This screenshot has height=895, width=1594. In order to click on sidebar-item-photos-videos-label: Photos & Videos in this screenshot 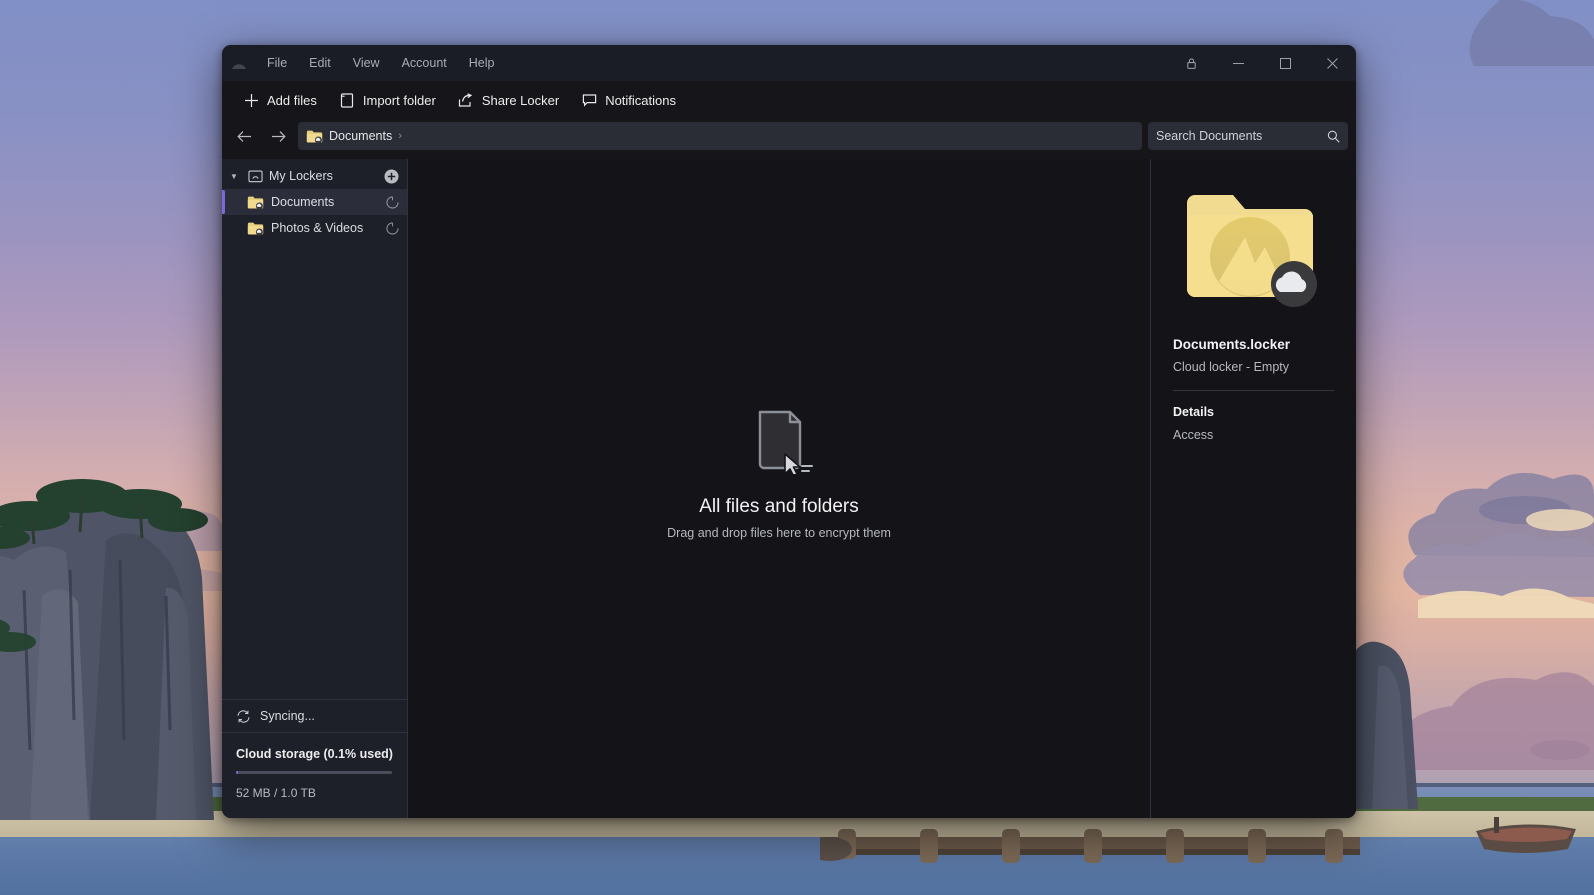, I will do `click(317, 228)`.